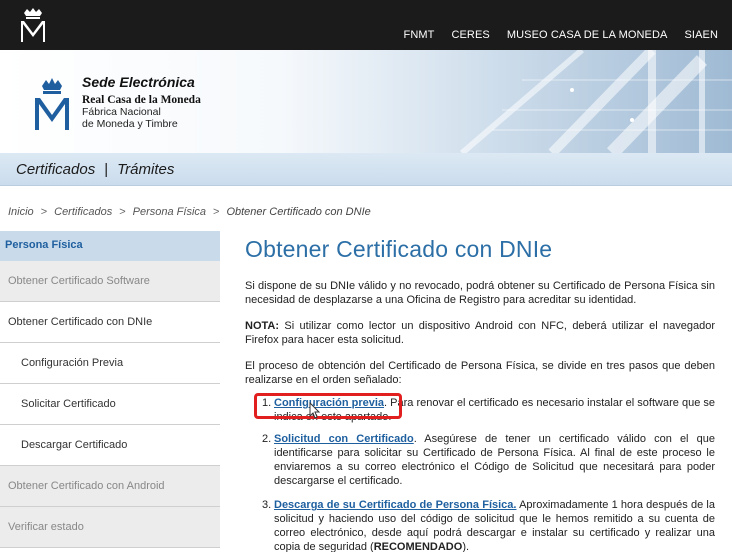 This screenshot has width=732, height=552. I want to click on nav-link-ceres: CERES, so click(470, 35).